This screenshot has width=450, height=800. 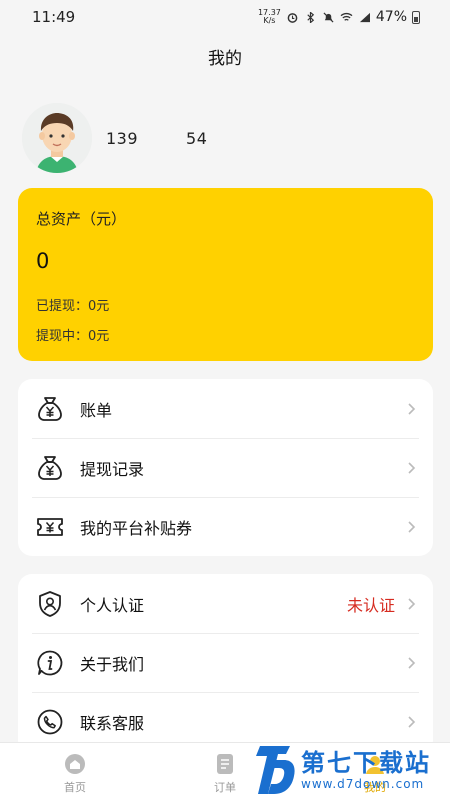 What do you see at coordinates (225, 17) in the screenshot?
I see `status-bar: 11:49 17.37 K/s 47%` at bounding box center [225, 17].